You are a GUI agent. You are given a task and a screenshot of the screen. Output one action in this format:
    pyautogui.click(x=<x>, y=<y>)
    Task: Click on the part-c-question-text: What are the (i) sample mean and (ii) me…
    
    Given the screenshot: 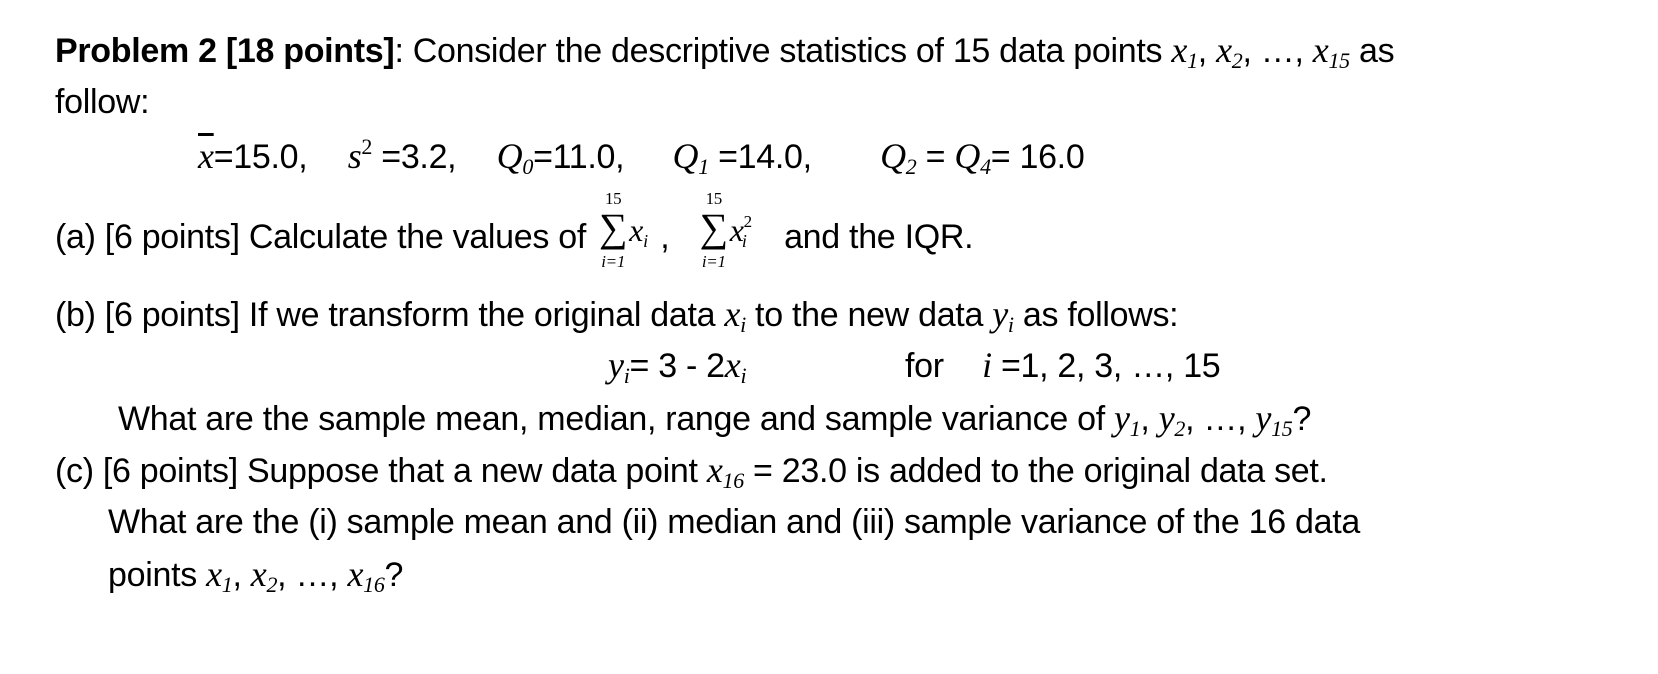 What is the action you would take?
    pyautogui.click(x=734, y=522)
    